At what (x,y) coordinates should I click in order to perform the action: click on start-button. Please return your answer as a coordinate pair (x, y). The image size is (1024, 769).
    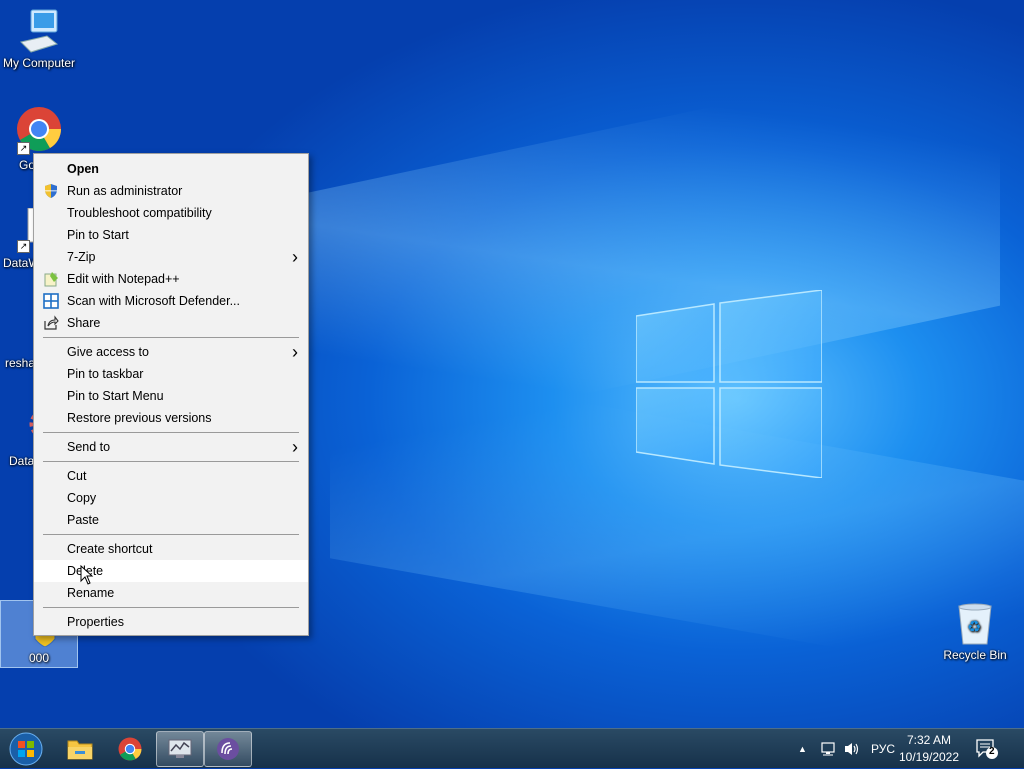
    Looking at the image, I should click on (26, 749).